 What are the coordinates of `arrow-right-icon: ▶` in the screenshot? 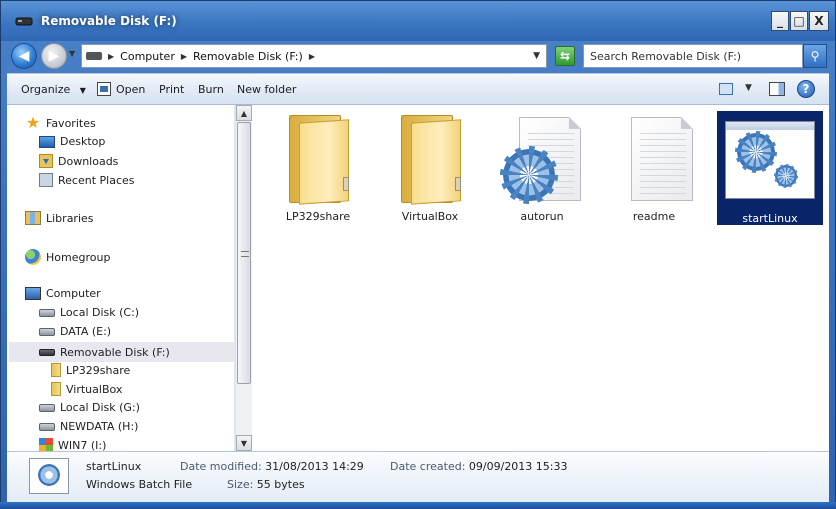 It's located at (54, 56).